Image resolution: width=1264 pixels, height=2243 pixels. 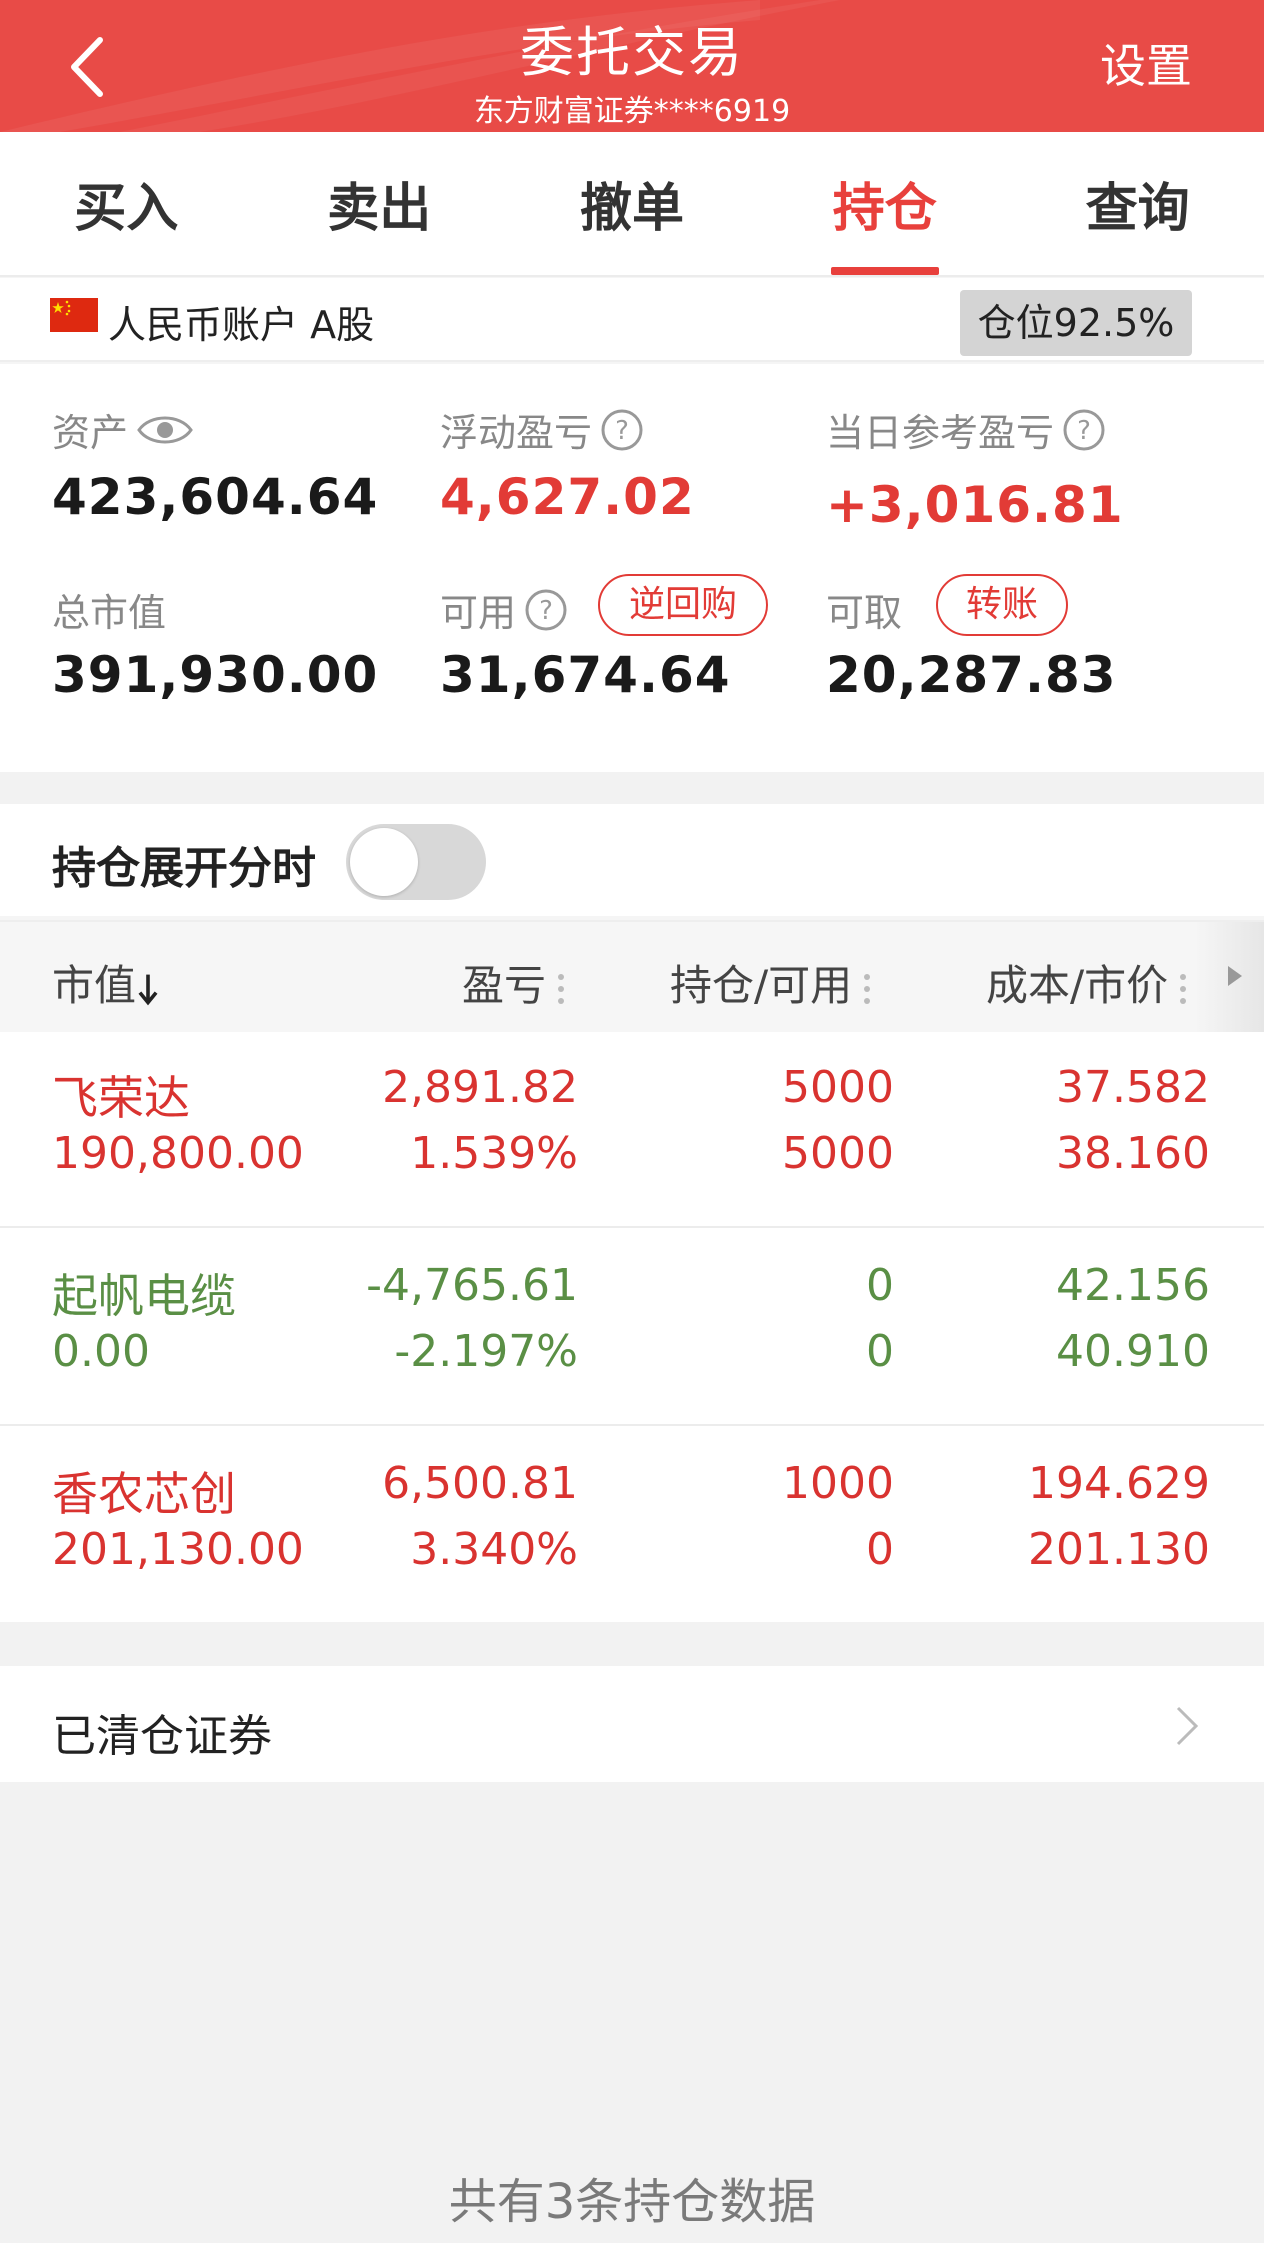 What do you see at coordinates (632, 860) in the screenshot?
I see `expand-intraday-row: 持仓展开分时` at bounding box center [632, 860].